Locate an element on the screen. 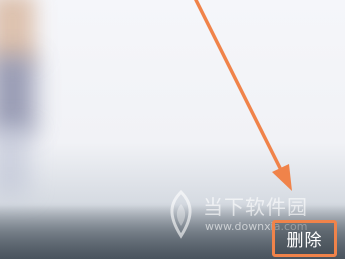 This screenshot has width=345, height=259. delete-button: 删除 is located at coordinates (304, 238).